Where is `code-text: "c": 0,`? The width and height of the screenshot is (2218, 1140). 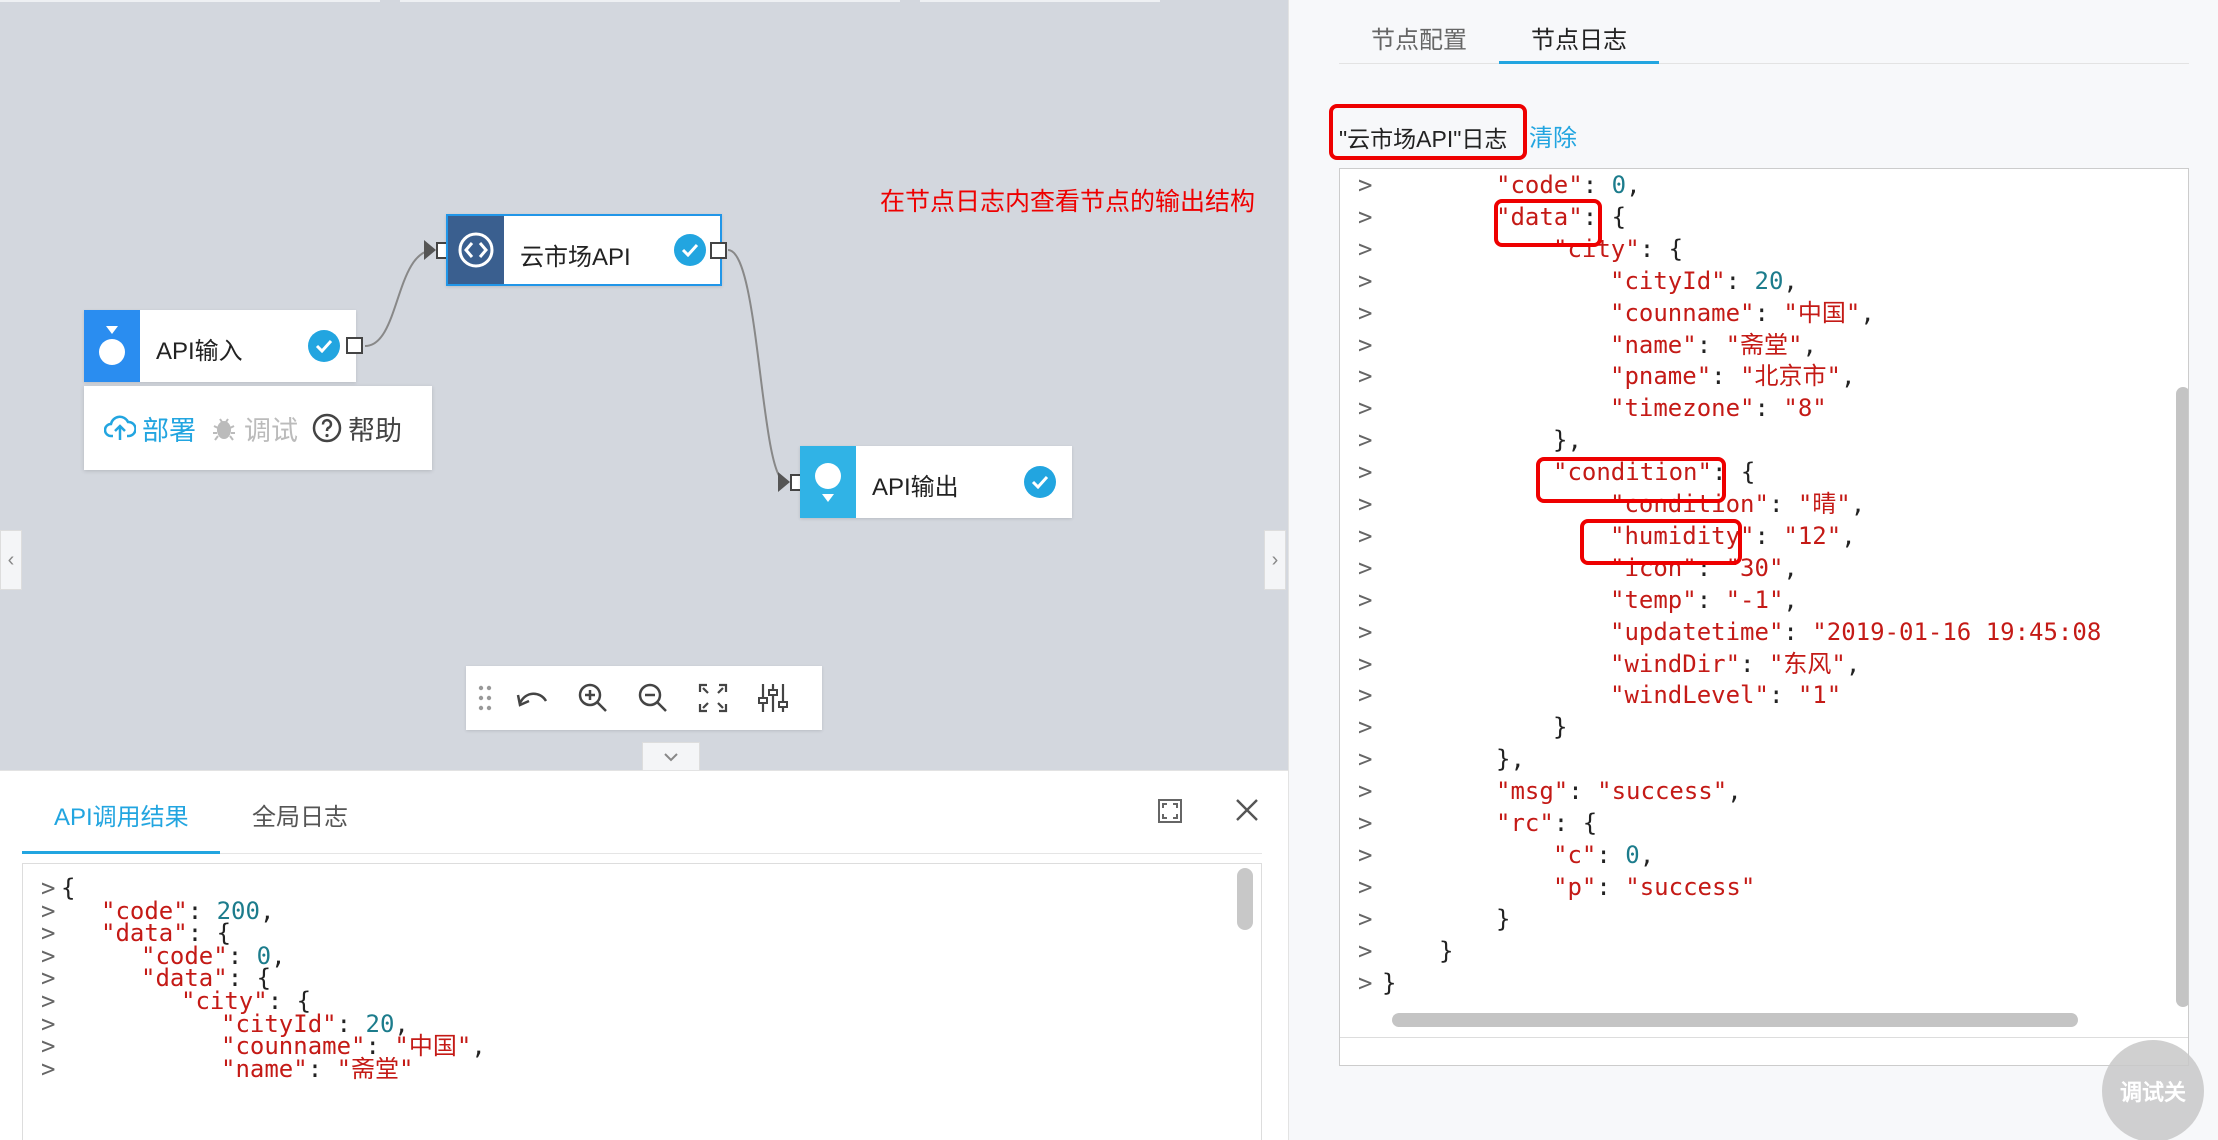 code-text: "c": 0, is located at coordinates (1604, 854).